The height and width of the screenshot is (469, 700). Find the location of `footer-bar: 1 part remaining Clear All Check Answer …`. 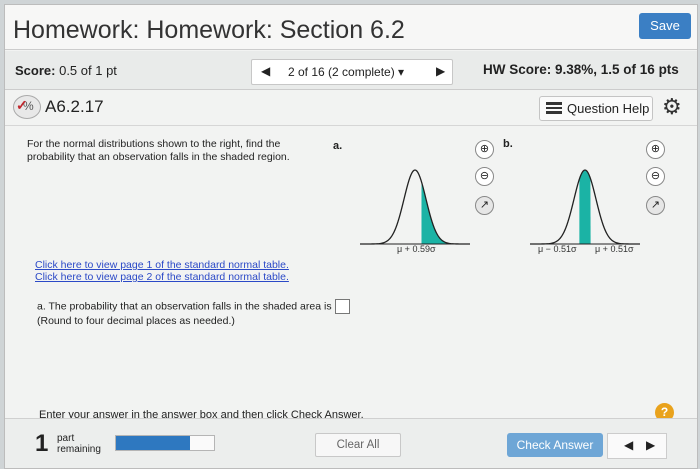

footer-bar: 1 part remaining Clear All Check Answer … is located at coordinates (351, 443).